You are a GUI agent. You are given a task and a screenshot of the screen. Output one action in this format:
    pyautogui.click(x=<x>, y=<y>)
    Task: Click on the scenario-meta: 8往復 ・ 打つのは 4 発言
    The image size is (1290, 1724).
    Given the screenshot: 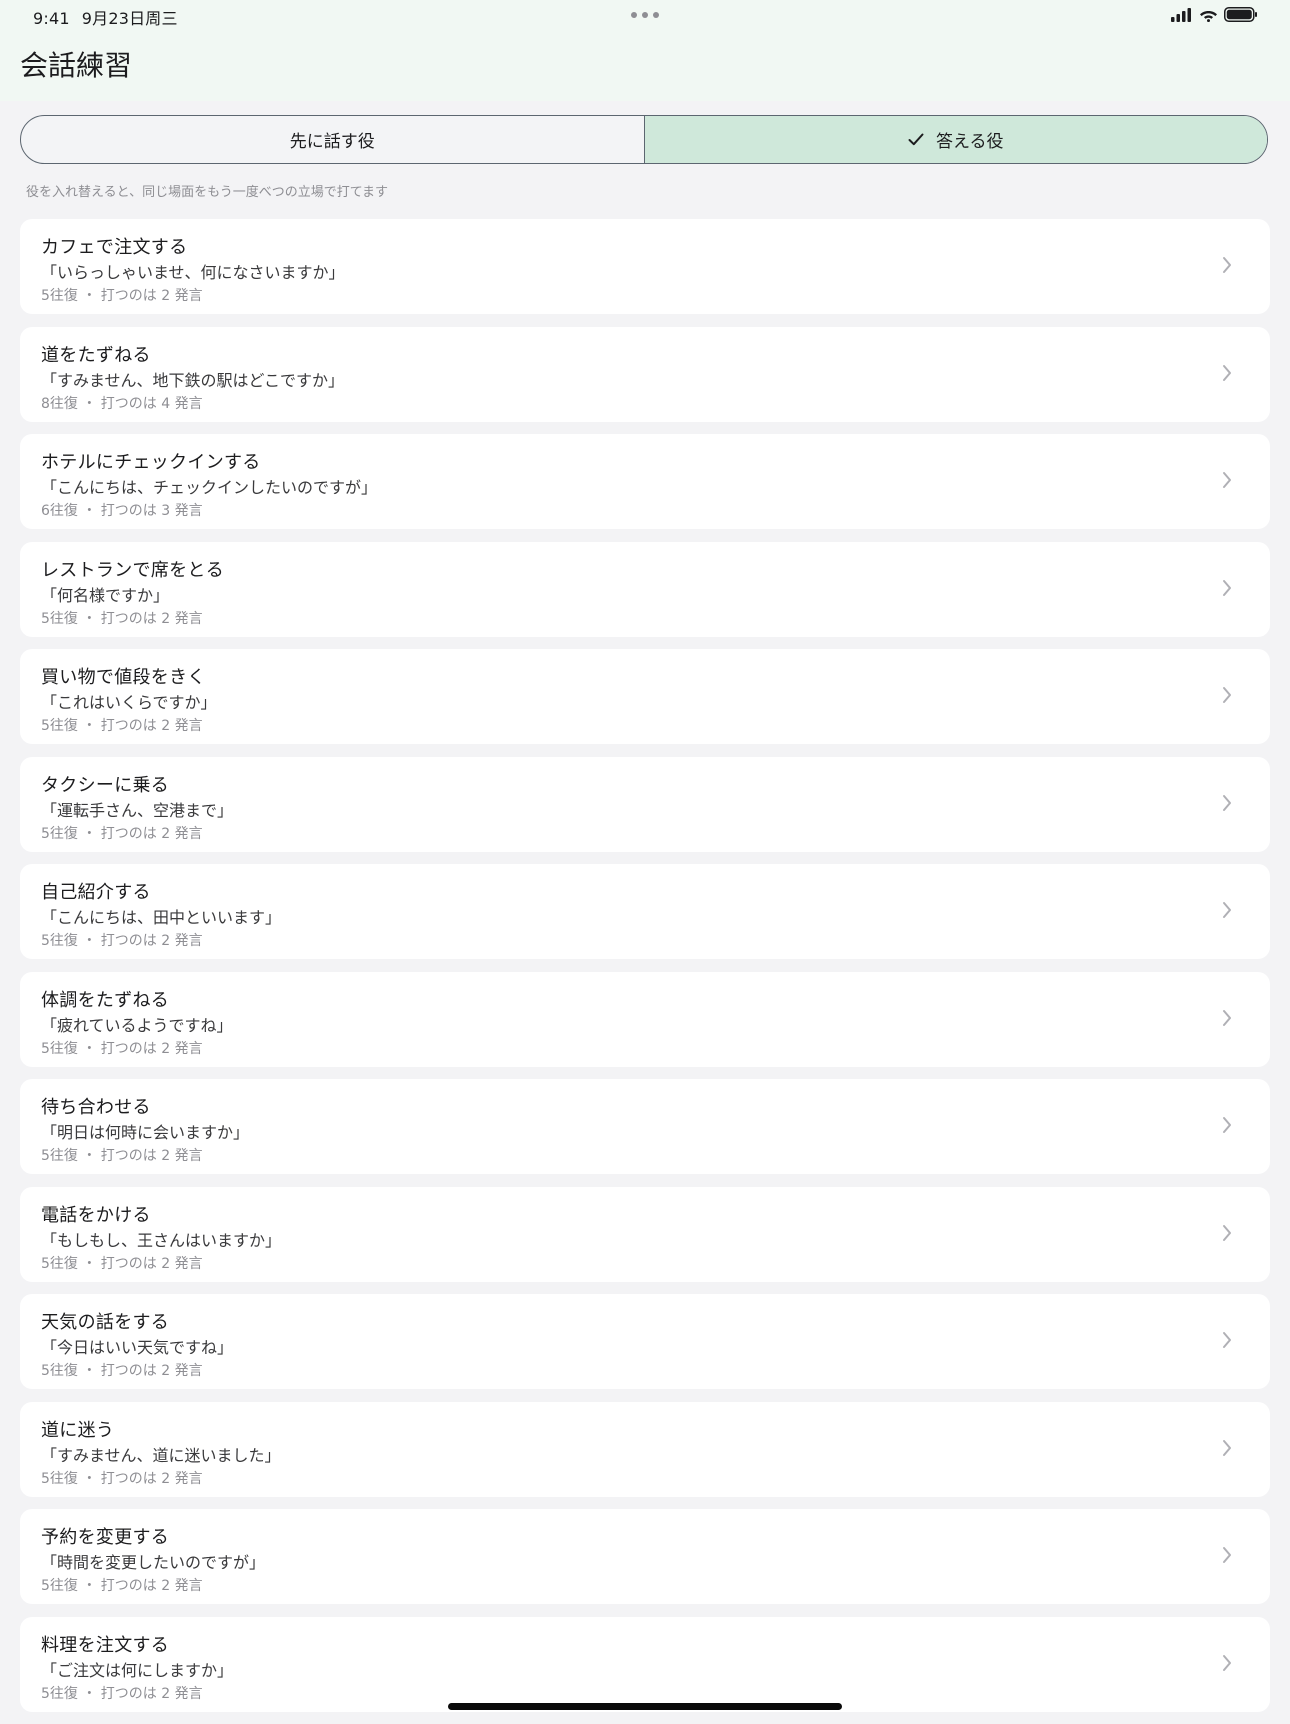 What is the action you would take?
    pyautogui.click(x=122, y=403)
    